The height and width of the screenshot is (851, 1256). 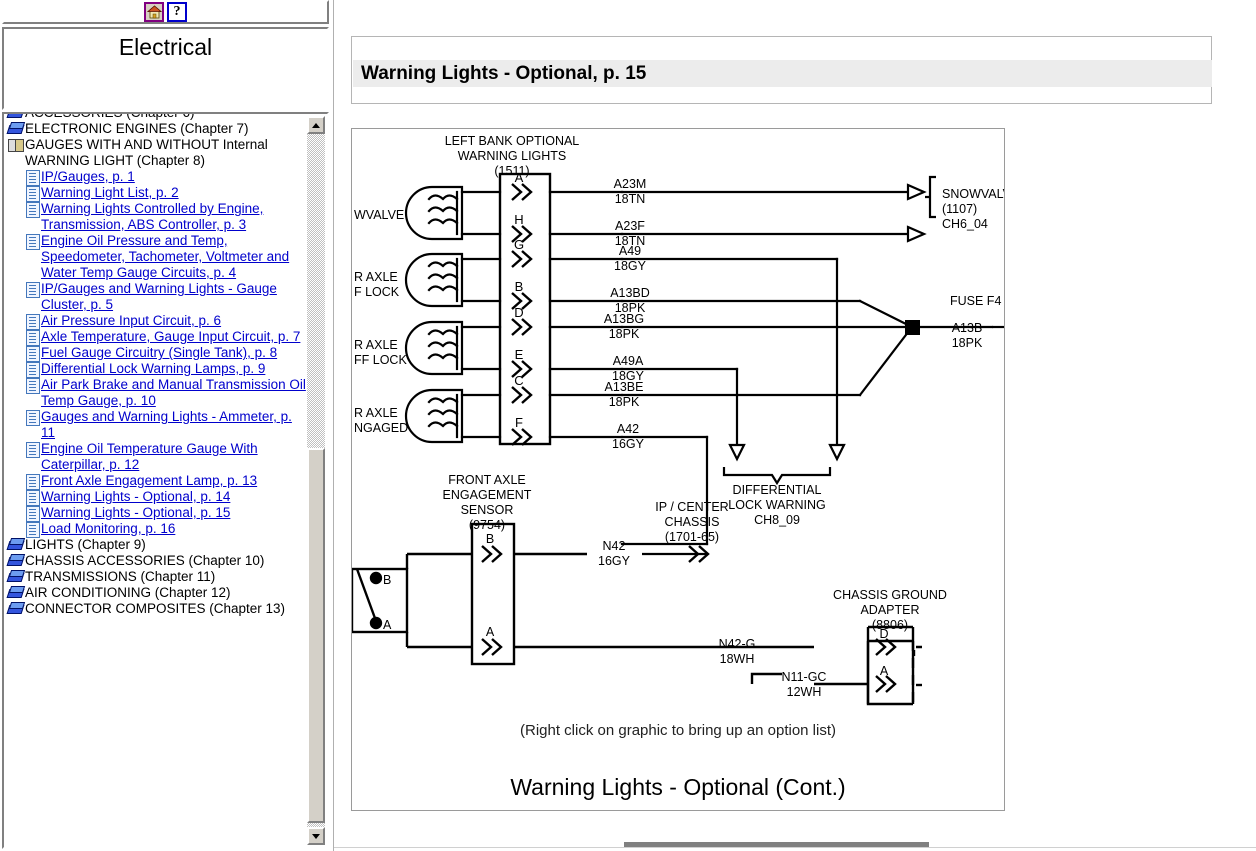 What do you see at coordinates (159, 353) in the screenshot?
I see `tree-item-label: Fuel Gauge Circuitry (Single Tank), p. 8` at bounding box center [159, 353].